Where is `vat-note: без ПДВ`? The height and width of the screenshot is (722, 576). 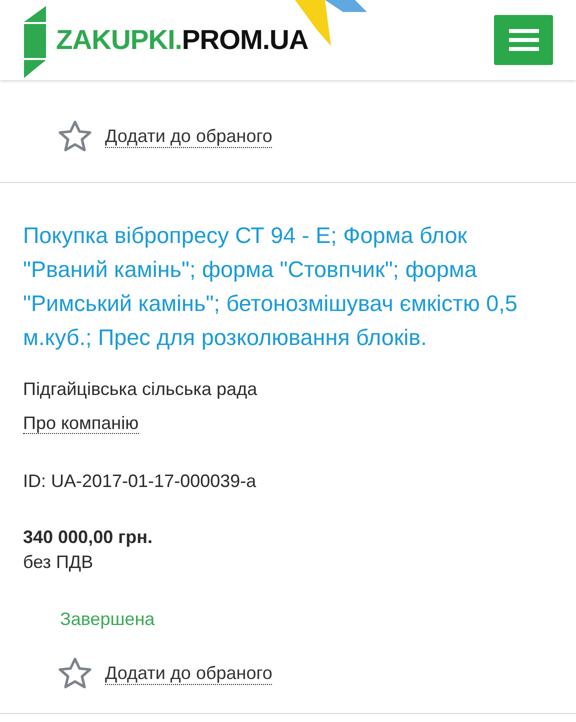 vat-note: без ПДВ is located at coordinates (58, 562).